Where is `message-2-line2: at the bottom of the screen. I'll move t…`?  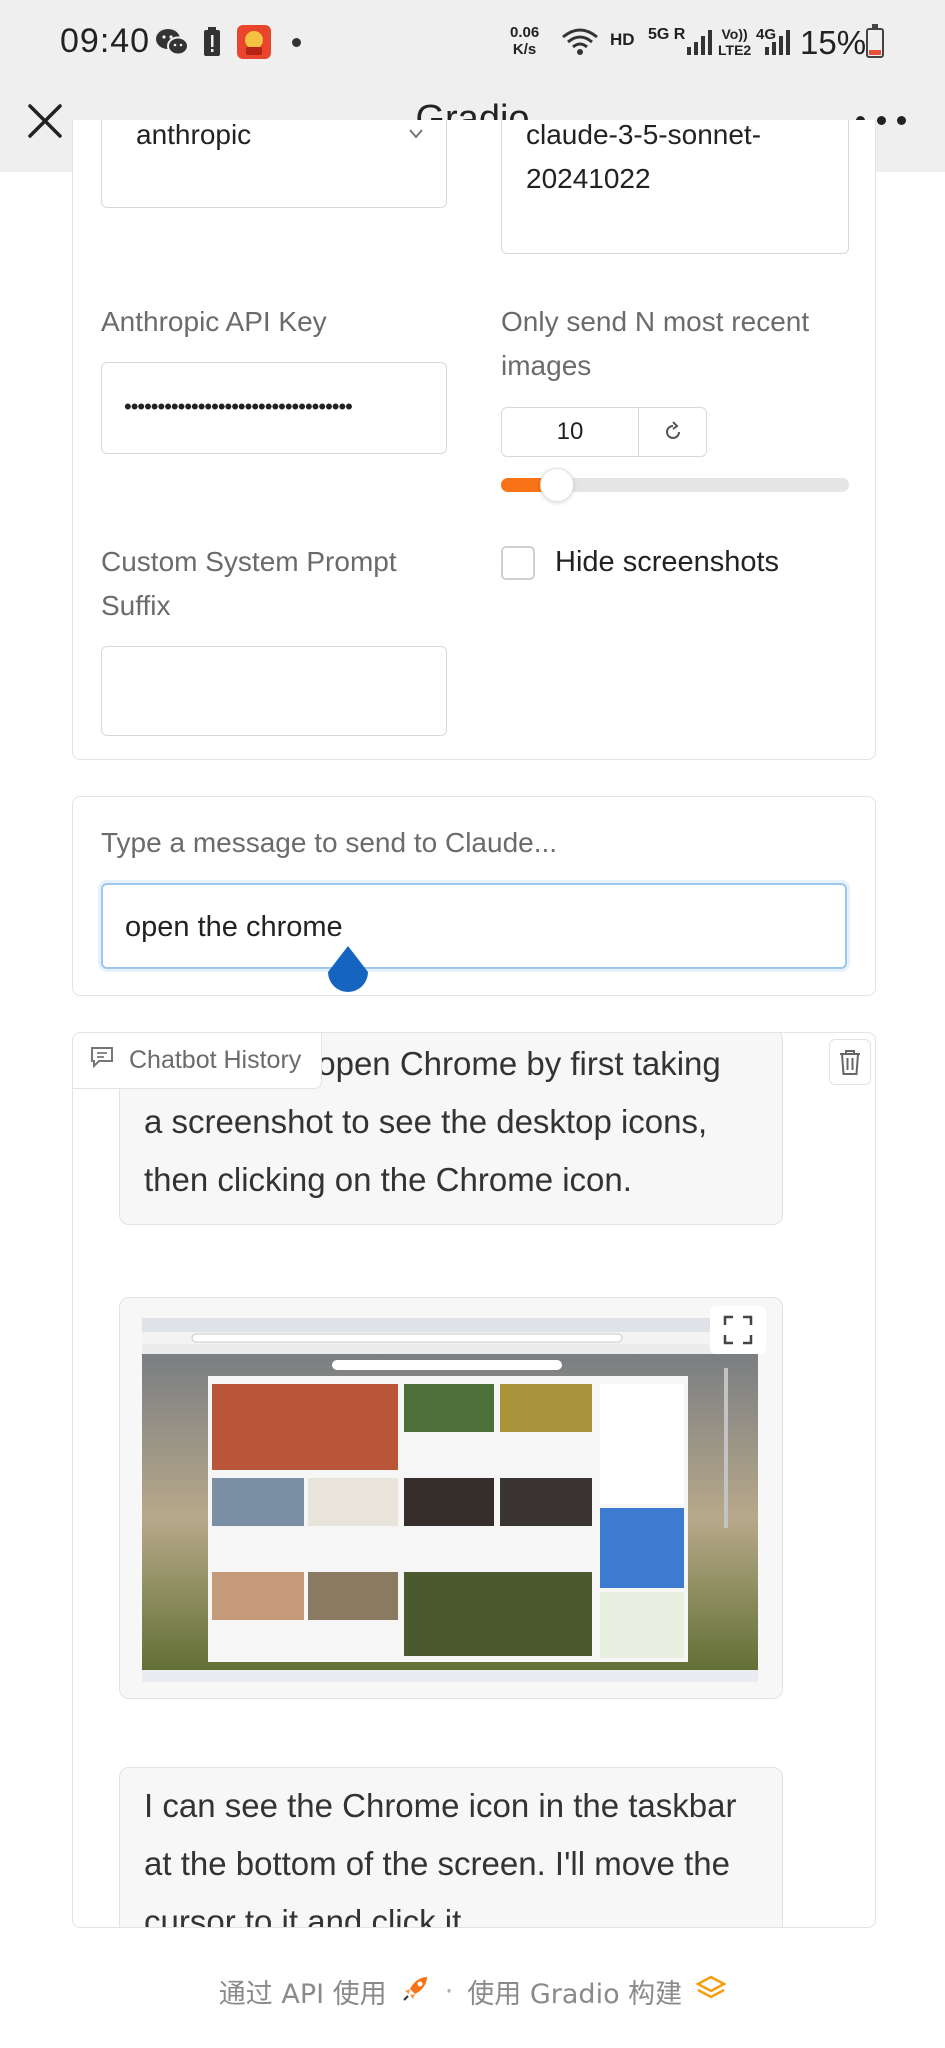 message-2-line2: at the bottom of the screen. I'll move t… is located at coordinates (437, 1863).